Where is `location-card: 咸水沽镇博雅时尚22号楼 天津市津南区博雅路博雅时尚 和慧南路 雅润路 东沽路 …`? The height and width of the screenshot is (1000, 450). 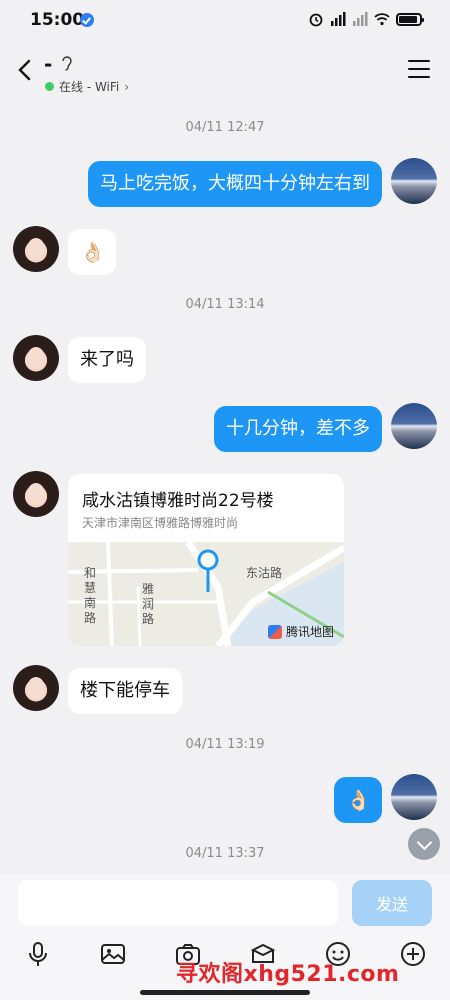 location-card: 咸水沽镇博雅时尚22号楼 天津市津南区博雅路博雅时尚 和慧南路 雅润路 东沽路 … is located at coordinates (206, 560).